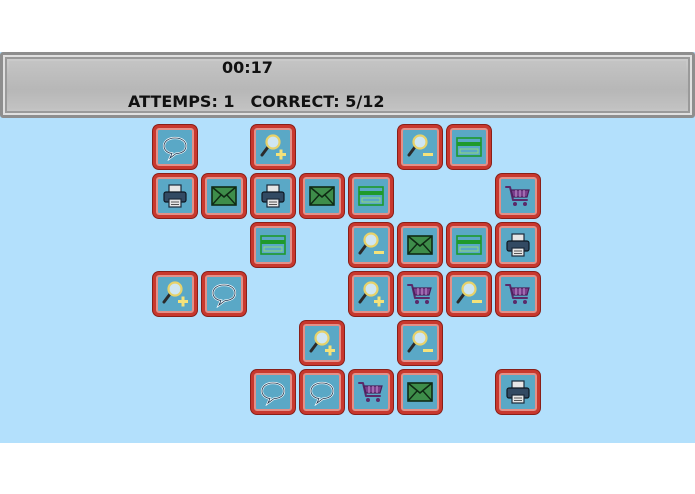 This screenshot has height=494, width=695. I want to click on attempts-counter: ATTEMPS: 1, so click(181, 101).